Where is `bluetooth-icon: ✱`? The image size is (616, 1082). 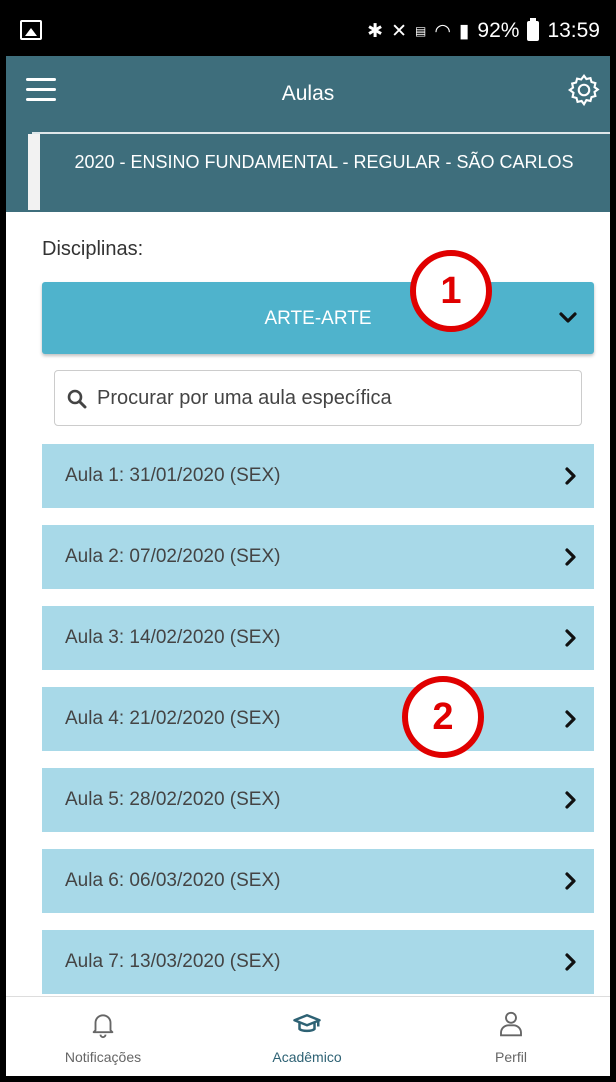 bluetooth-icon: ✱ is located at coordinates (375, 31).